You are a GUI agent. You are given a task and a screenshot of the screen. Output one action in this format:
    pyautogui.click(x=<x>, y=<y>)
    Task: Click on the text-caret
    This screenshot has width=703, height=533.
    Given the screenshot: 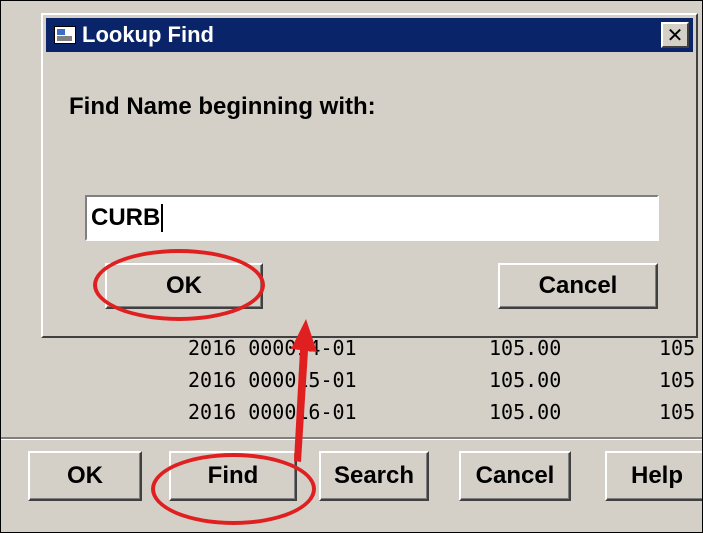 What is the action you would take?
    pyautogui.click(x=162, y=218)
    